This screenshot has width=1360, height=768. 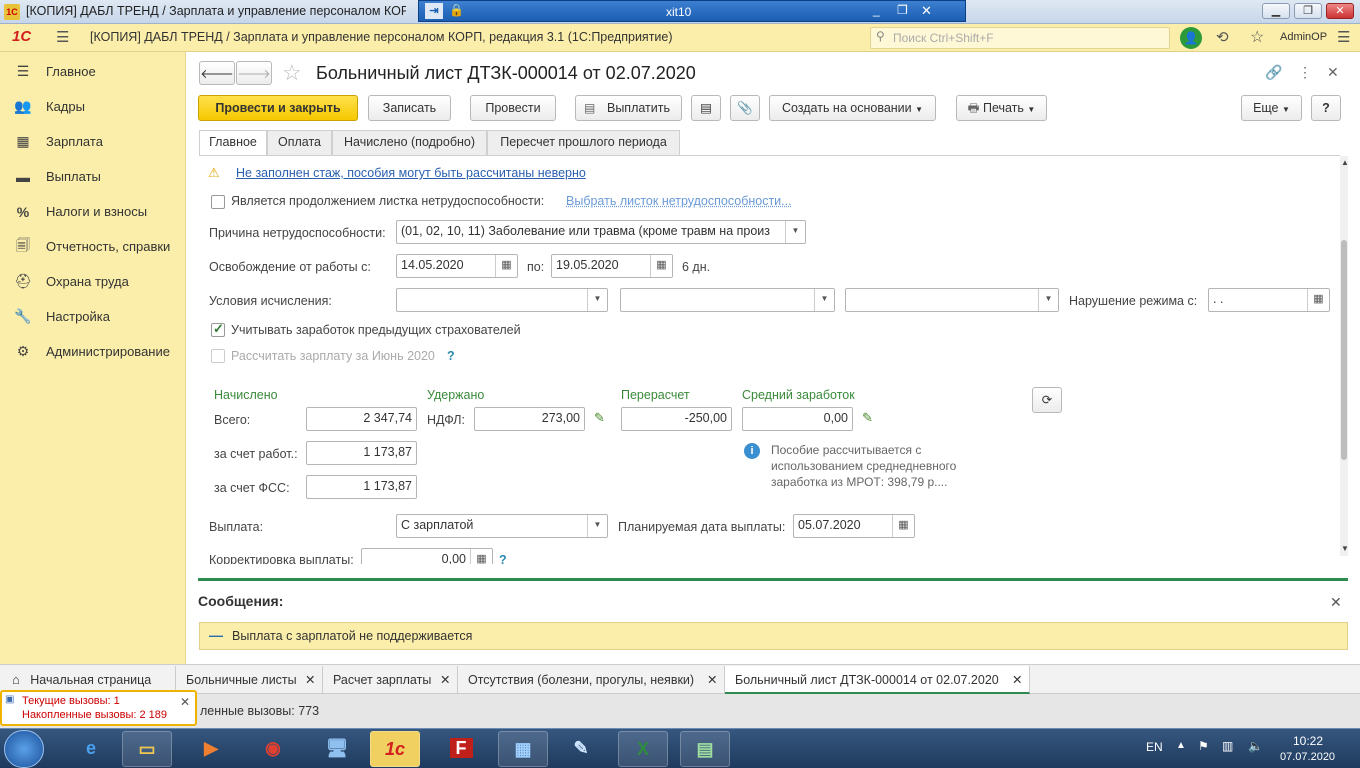 I want to click on scroll-thumb, so click(x=1344, y=350).